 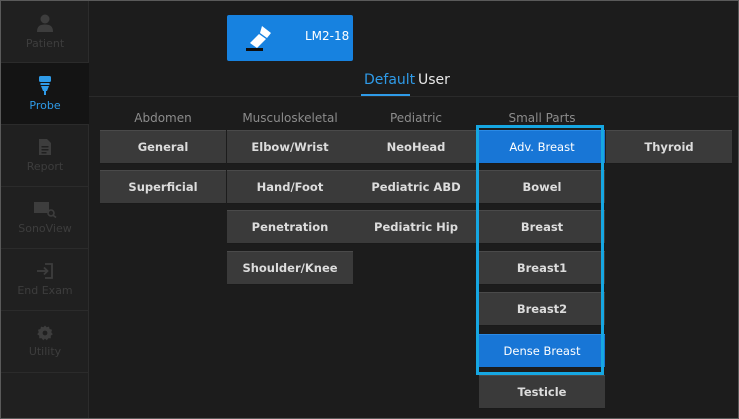 What do you see at coordinates (389, 80) in the screenshot?
I see `tab-default: Default` at bounding box center [389, 80].